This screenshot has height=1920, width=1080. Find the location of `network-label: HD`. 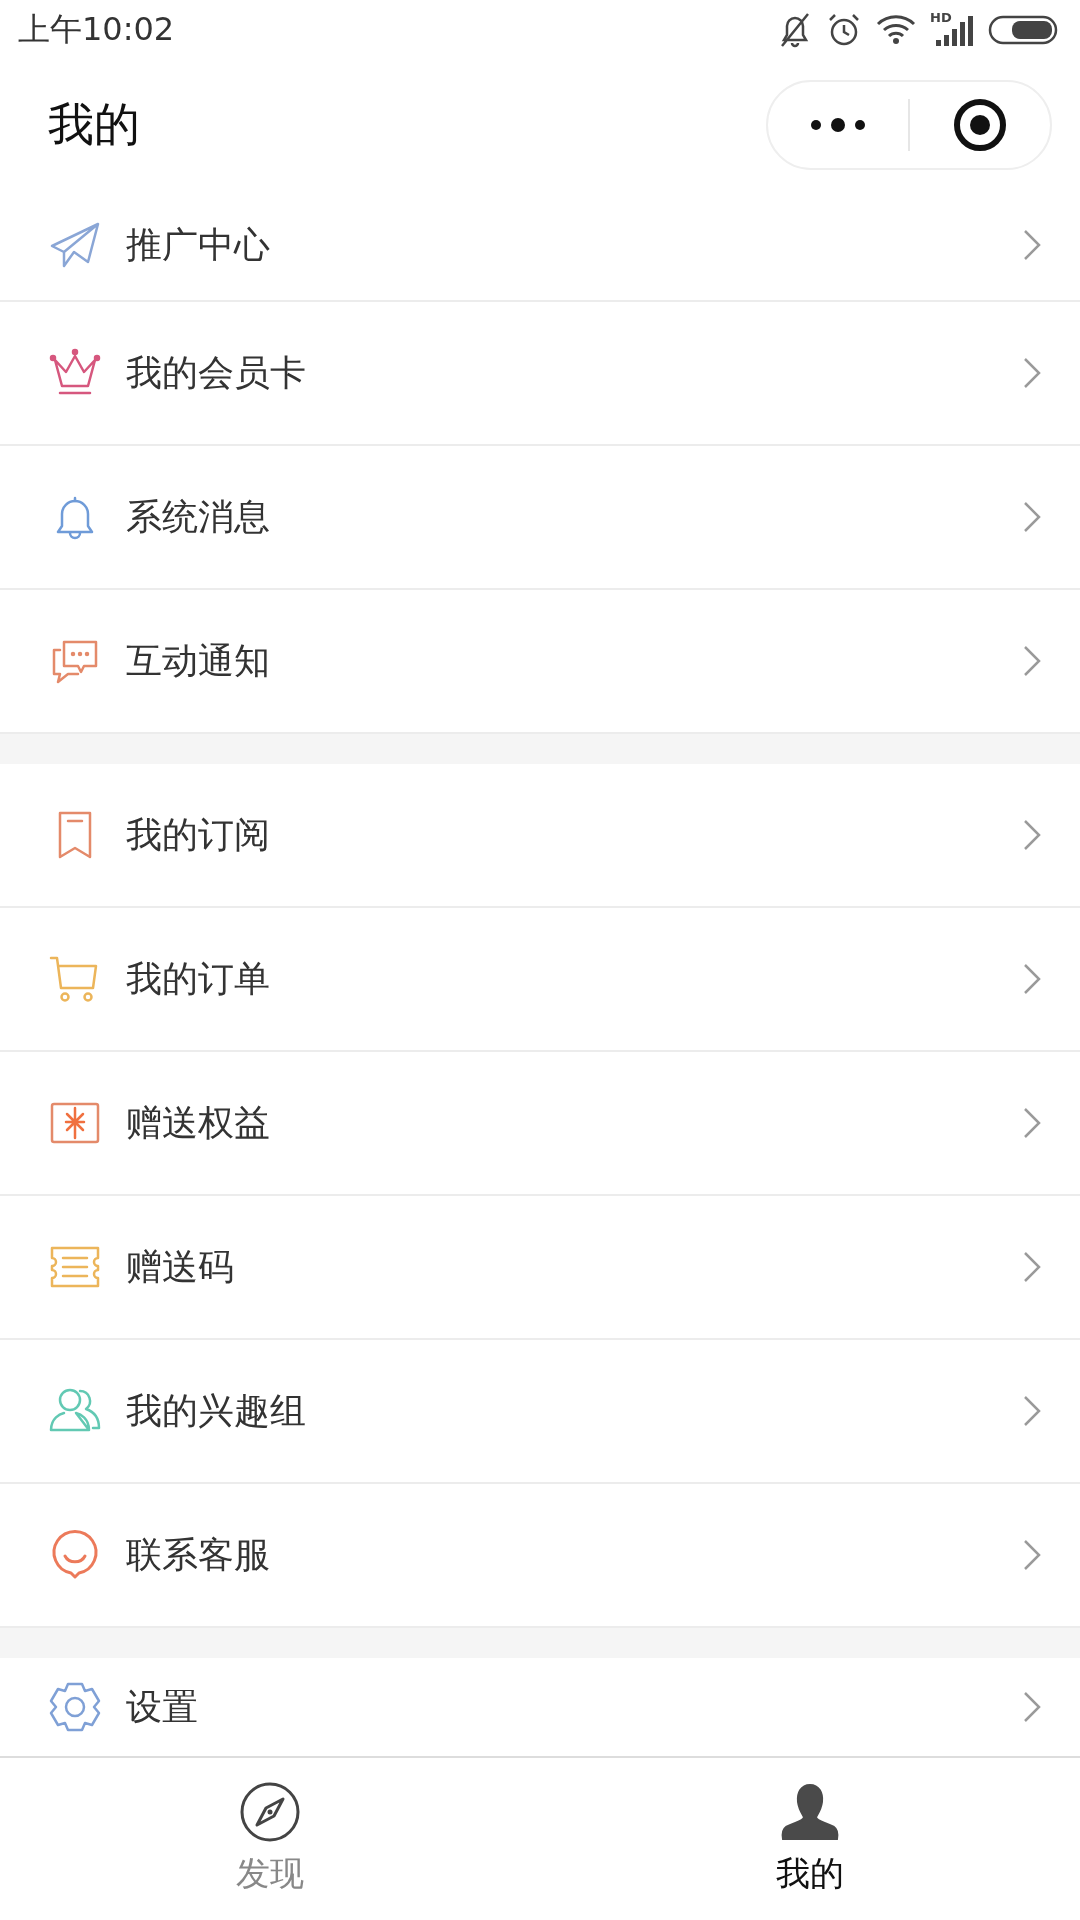

network-label: HD is located at coordinates (941, 17).